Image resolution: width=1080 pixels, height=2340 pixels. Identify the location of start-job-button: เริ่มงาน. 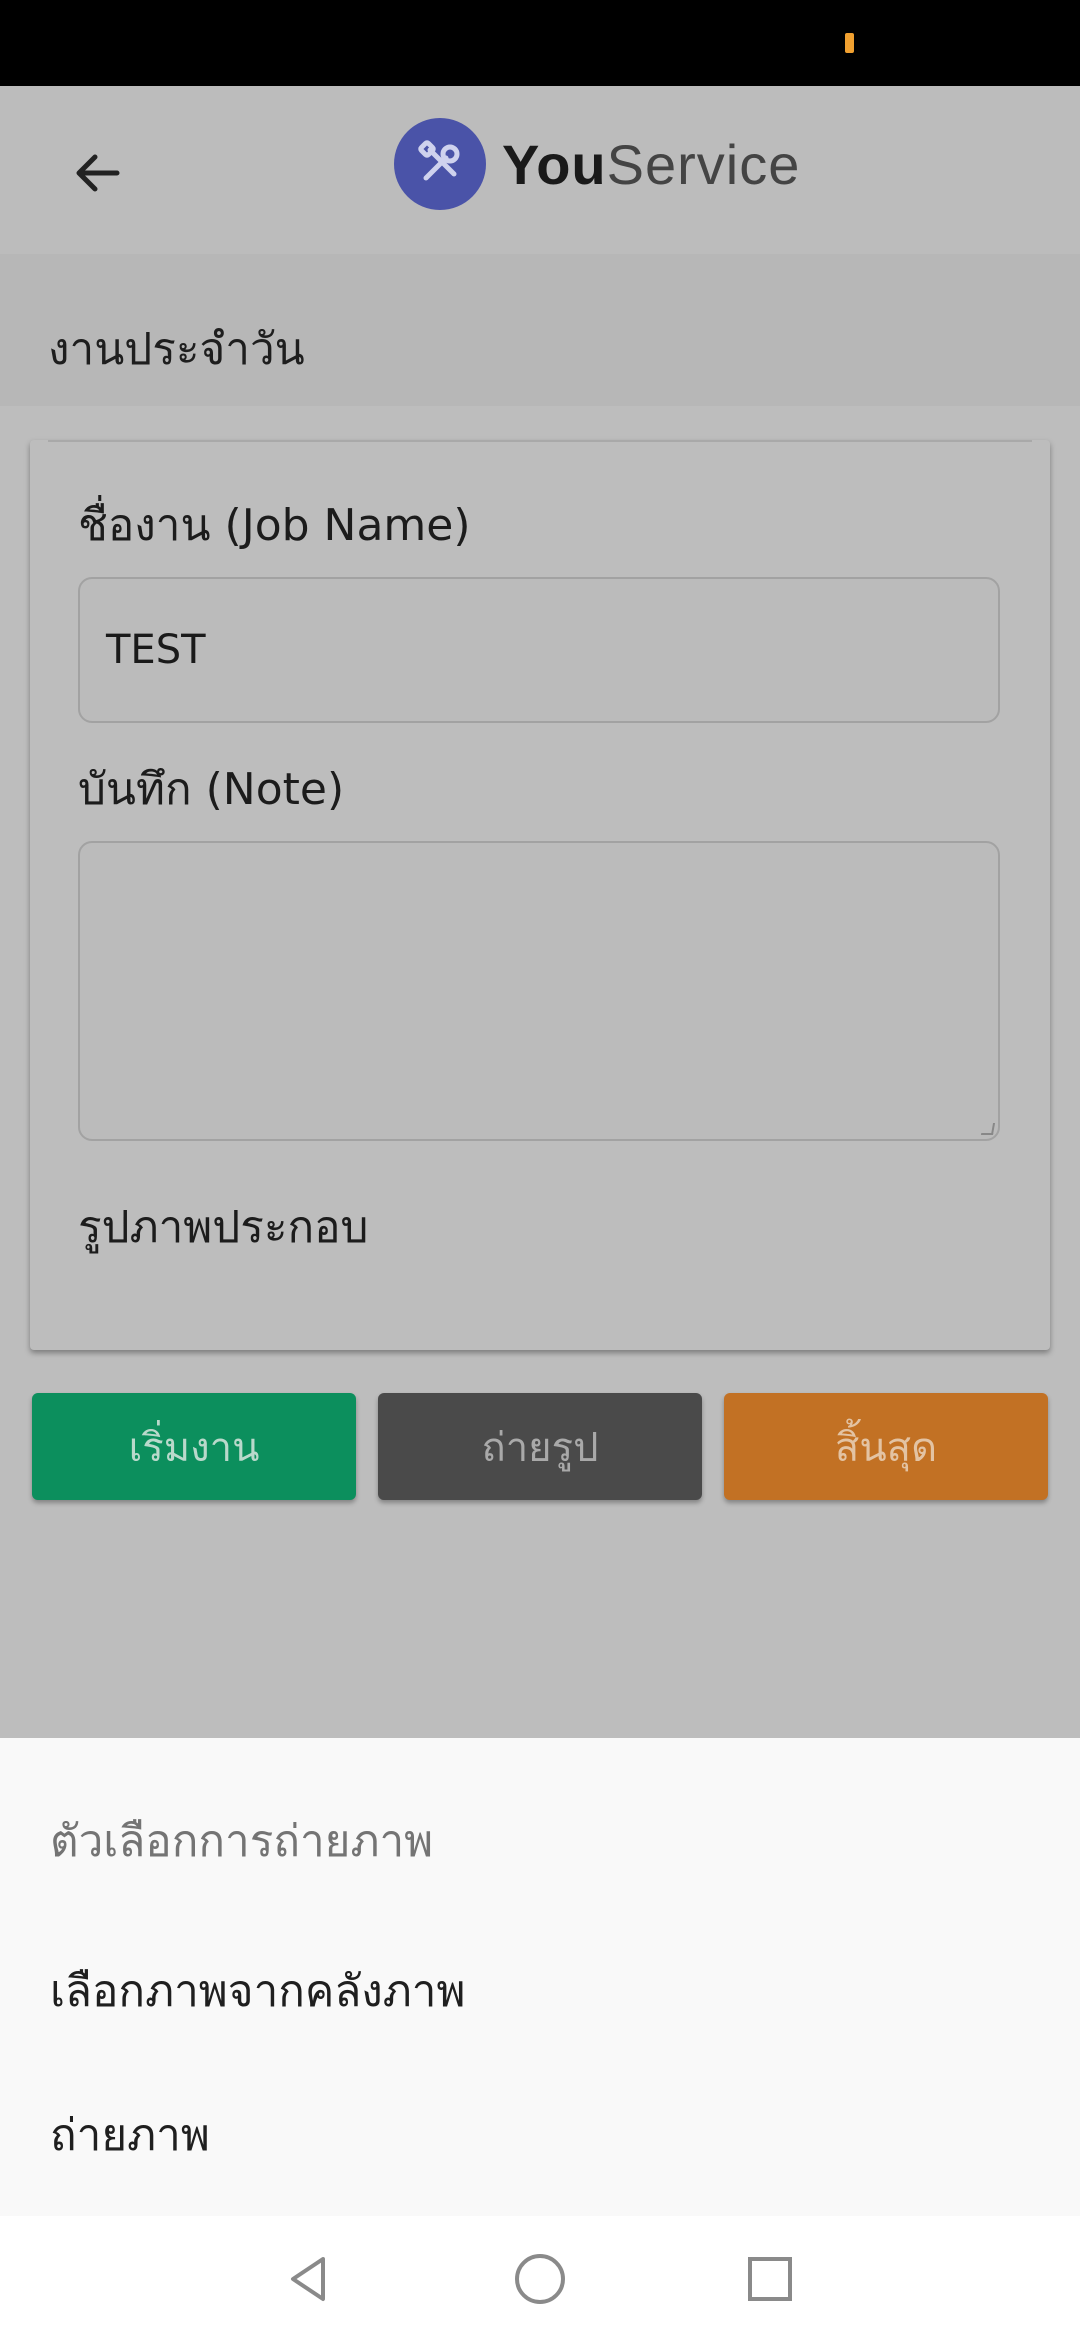
(194, 1446).